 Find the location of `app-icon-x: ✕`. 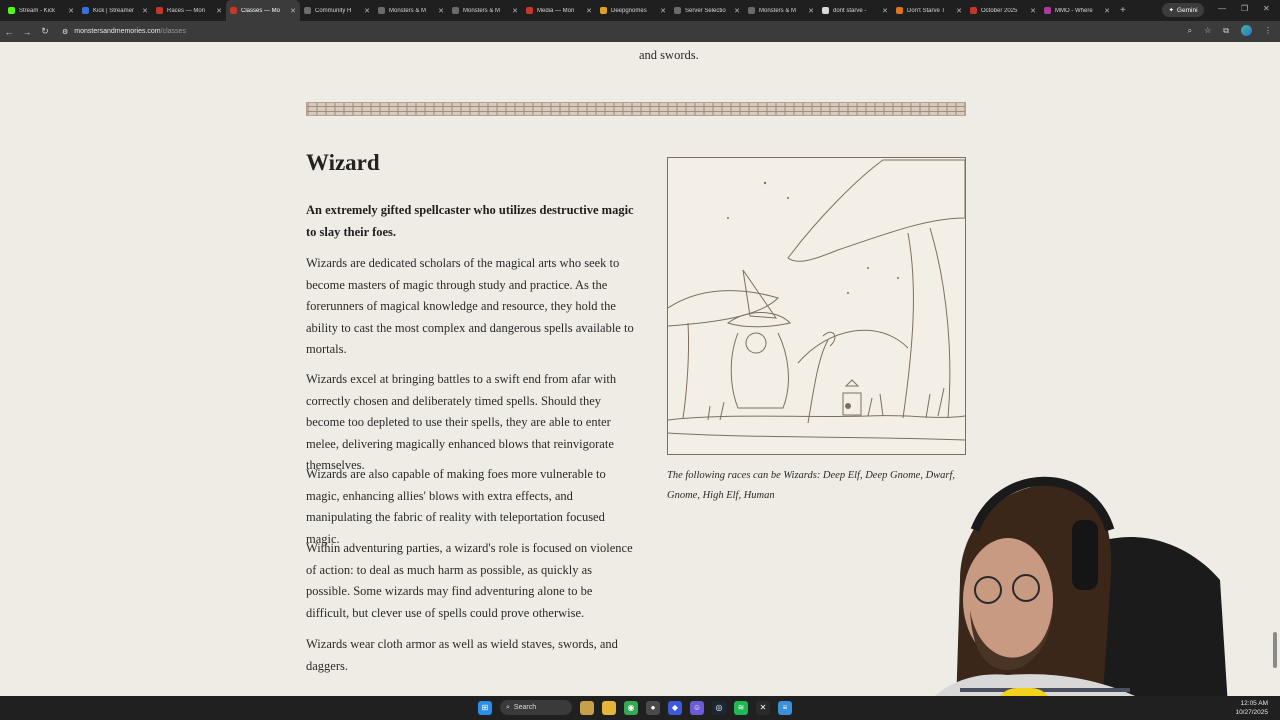

app-icon-x: ✕ is located at coordinates (763, 707).